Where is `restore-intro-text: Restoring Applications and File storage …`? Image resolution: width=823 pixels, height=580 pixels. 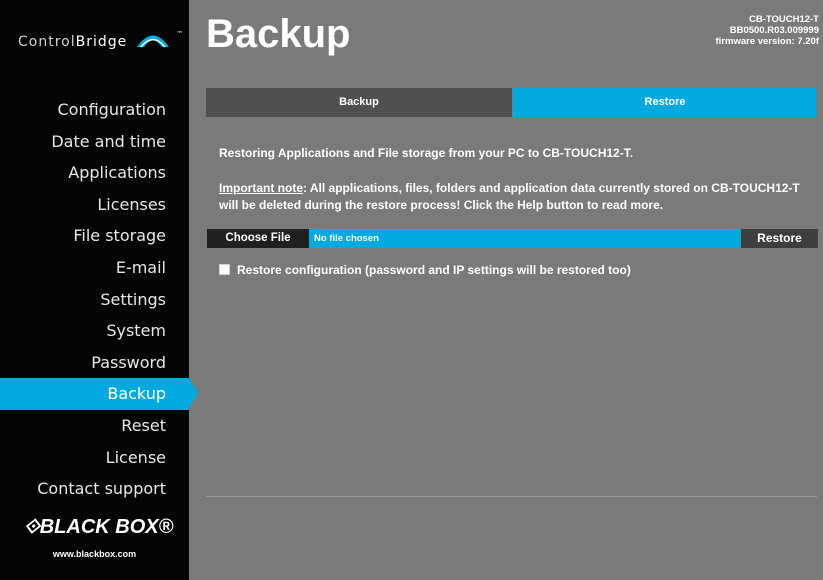 restore-intro-text: Restoring Applications and File storage … is located at coordinates (426, 153).